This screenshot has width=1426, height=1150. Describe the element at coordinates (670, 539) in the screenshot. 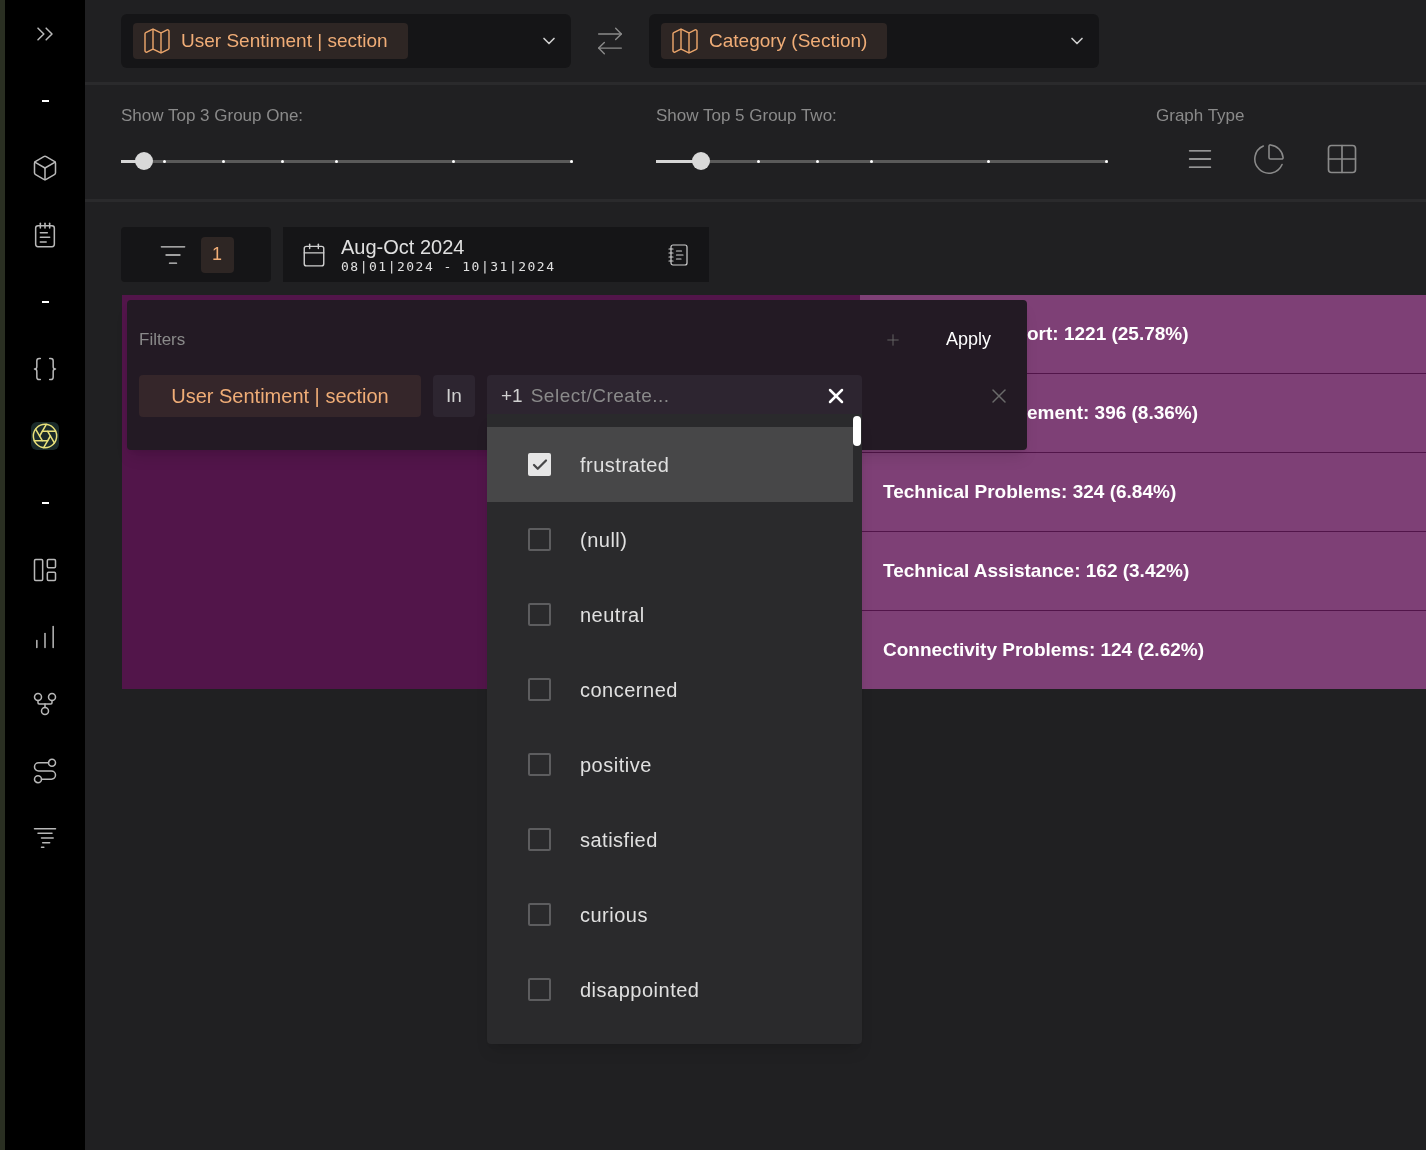

I see `option-item: (null)` at that location.